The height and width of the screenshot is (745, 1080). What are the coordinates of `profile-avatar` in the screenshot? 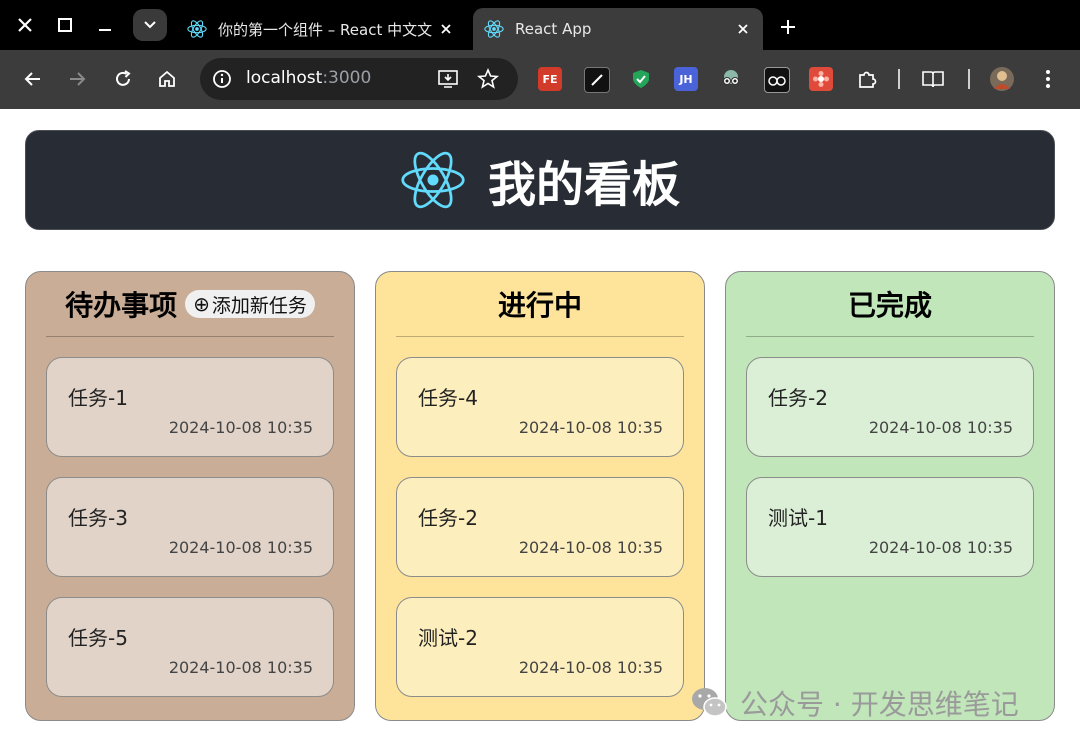 It's located at (1002, 79).